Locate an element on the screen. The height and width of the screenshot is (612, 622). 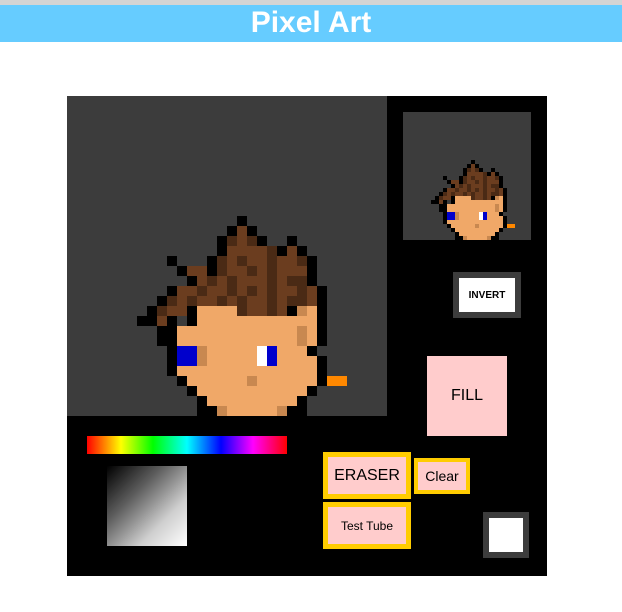
shade-picker is located at coordinates (147, 506).